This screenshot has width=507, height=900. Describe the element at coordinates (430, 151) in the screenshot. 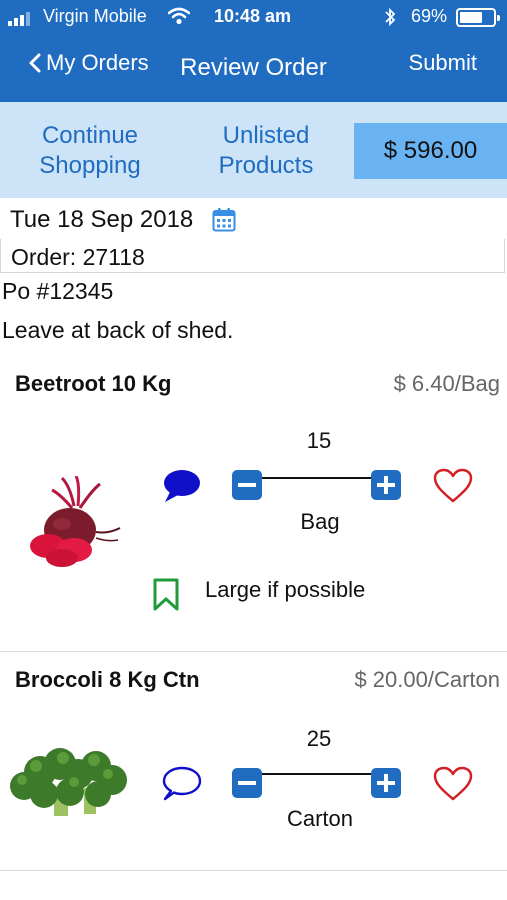

I see `order-total: $ 596.00` at that location.